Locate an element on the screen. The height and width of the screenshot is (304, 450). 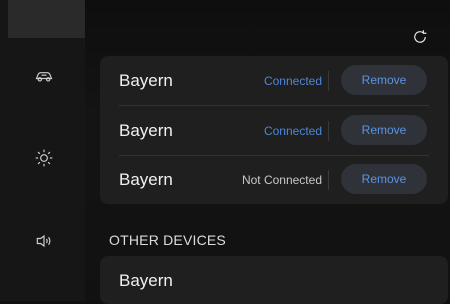
car-icon is located at coordinates (44, 76).